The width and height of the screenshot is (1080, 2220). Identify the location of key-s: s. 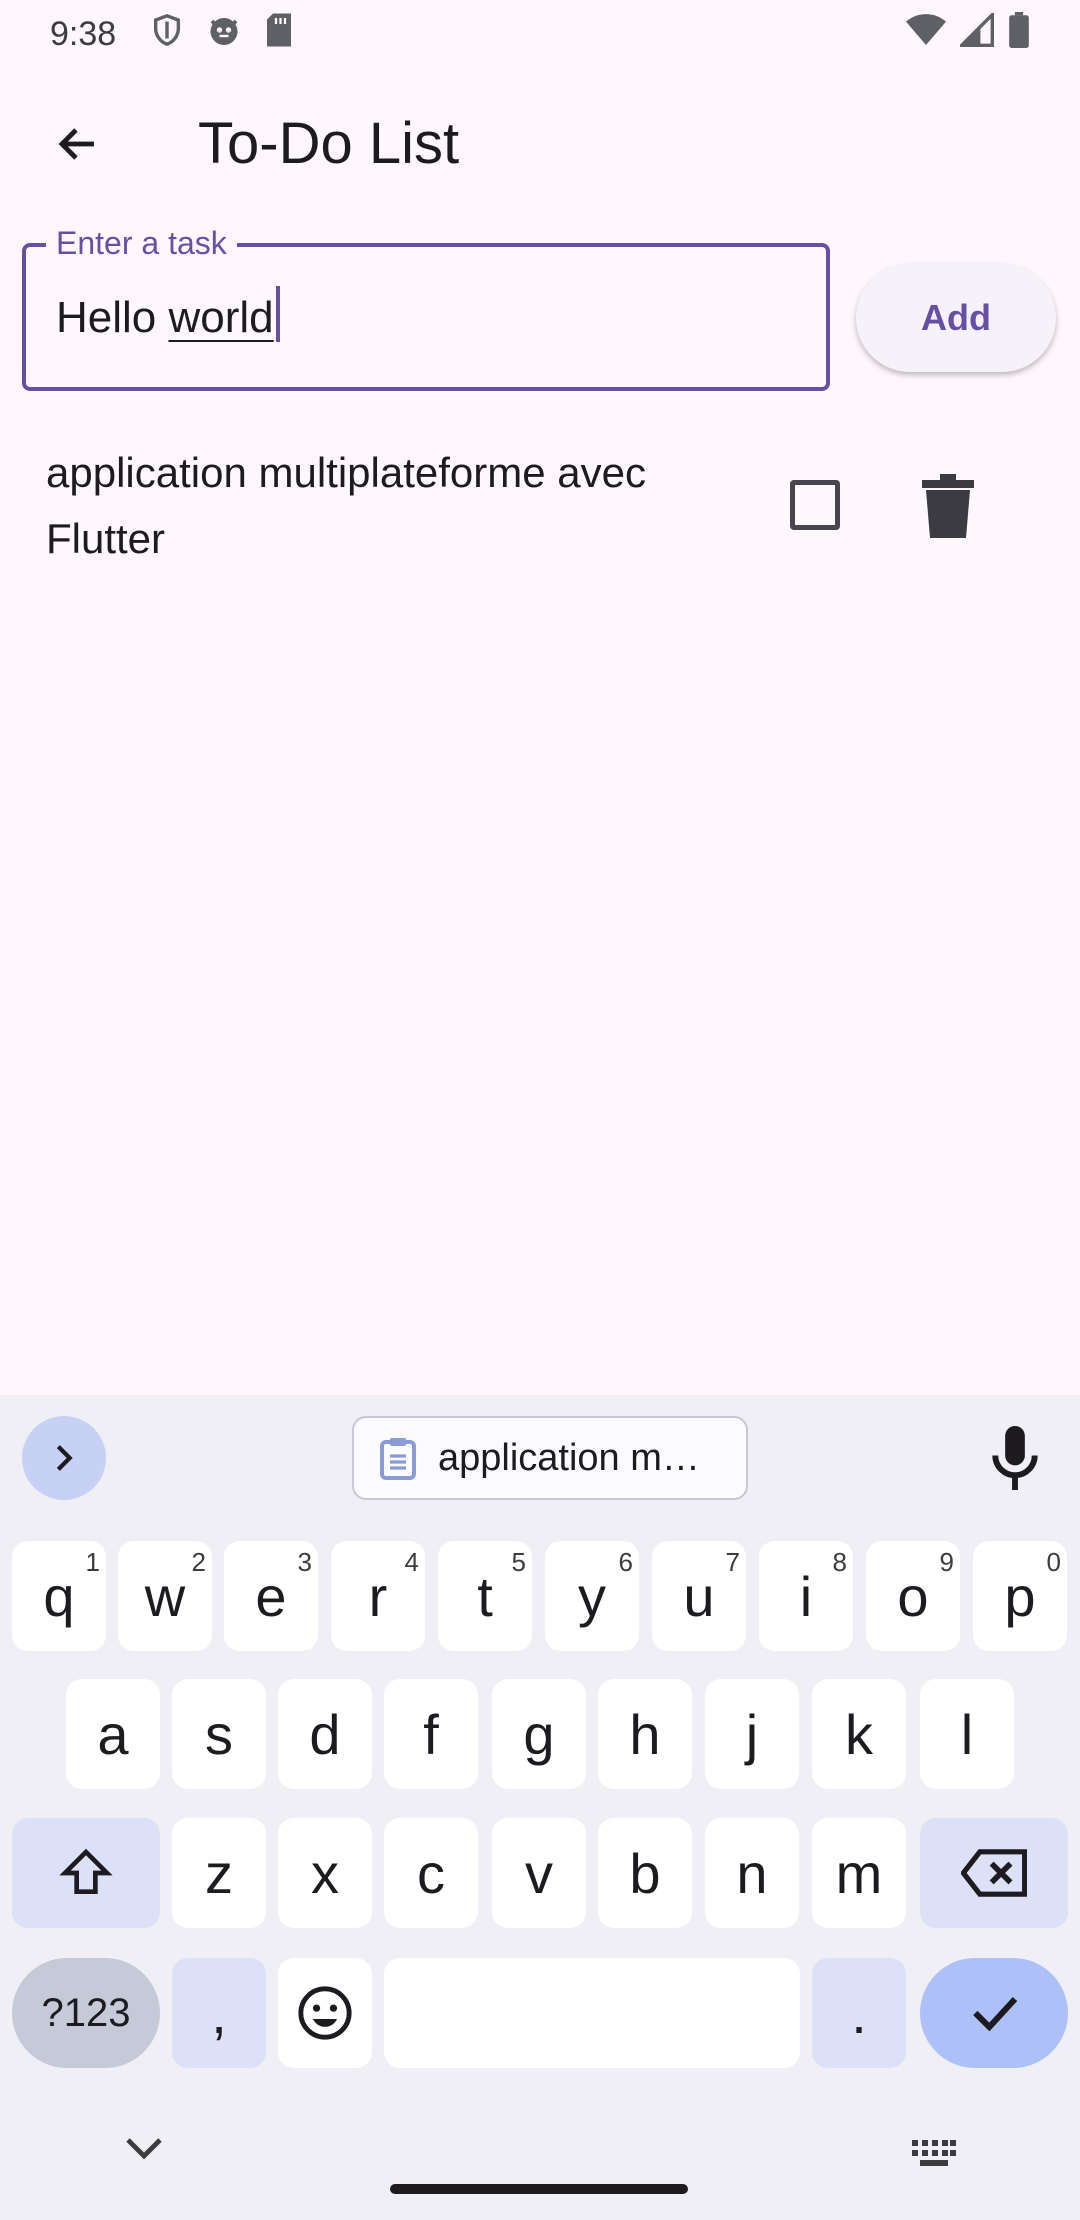
(219, 1734).